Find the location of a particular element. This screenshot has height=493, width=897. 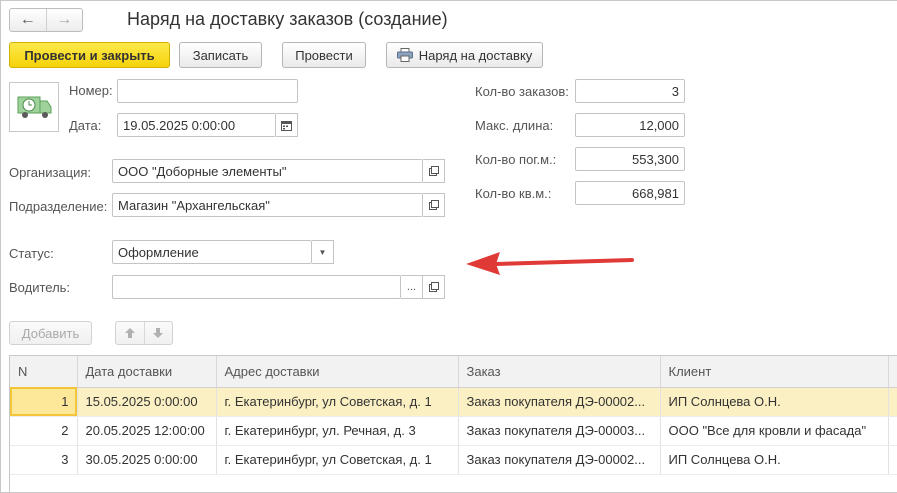

calendar-button is located at coordinates (287, 125).